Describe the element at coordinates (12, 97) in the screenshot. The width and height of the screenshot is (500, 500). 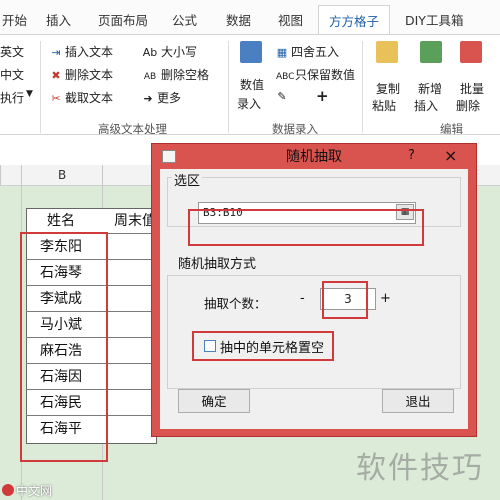
I see `execute-button: 执行` at that location.